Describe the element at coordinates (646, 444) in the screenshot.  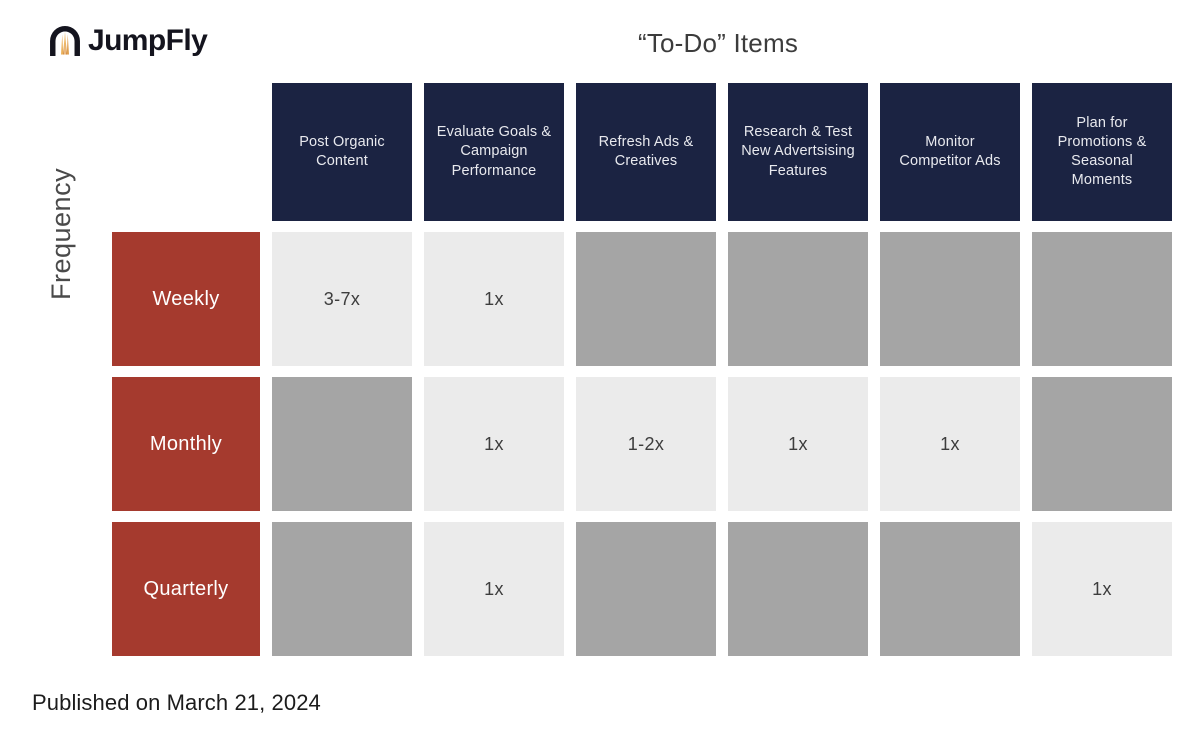
I see `matrix-cell: 1-2x` at that location.